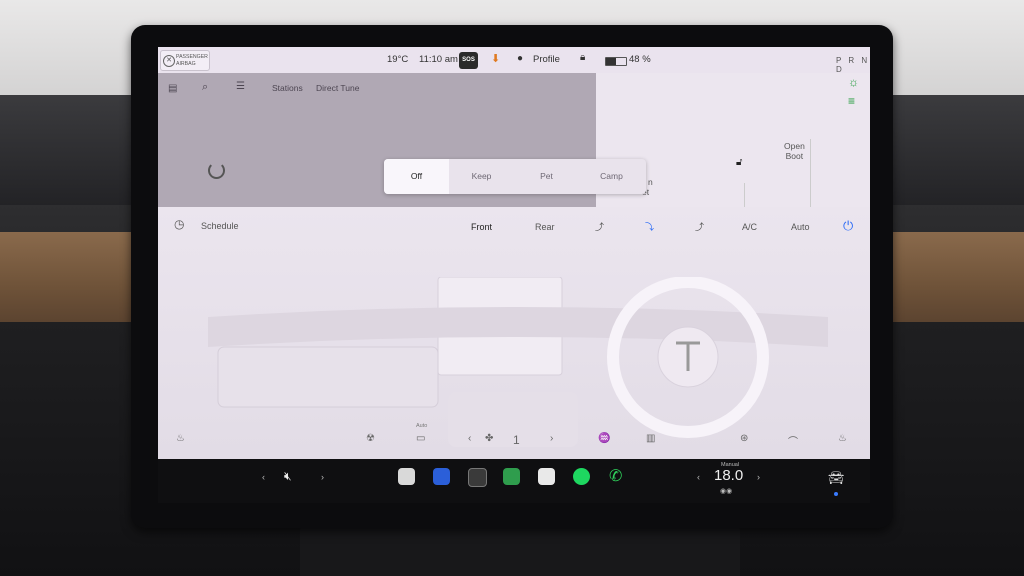 Image resolution: width=1024 pixels, height=576 pixels. I want to click on fan-auto-icon: ▭, so click(420, 438).